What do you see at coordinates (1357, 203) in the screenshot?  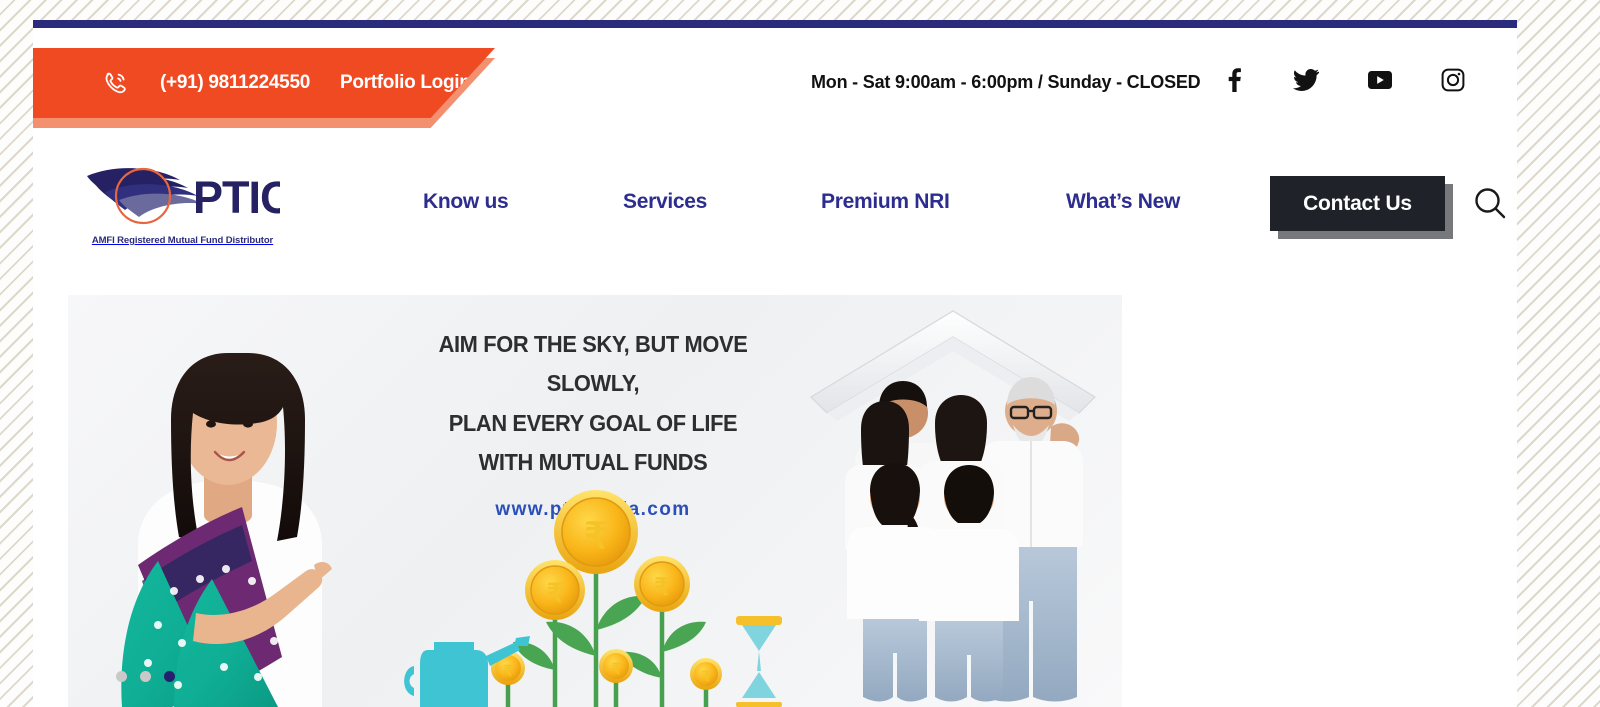 I see `contact-us-button: Contact Us` at bounding box center [1357, 203].